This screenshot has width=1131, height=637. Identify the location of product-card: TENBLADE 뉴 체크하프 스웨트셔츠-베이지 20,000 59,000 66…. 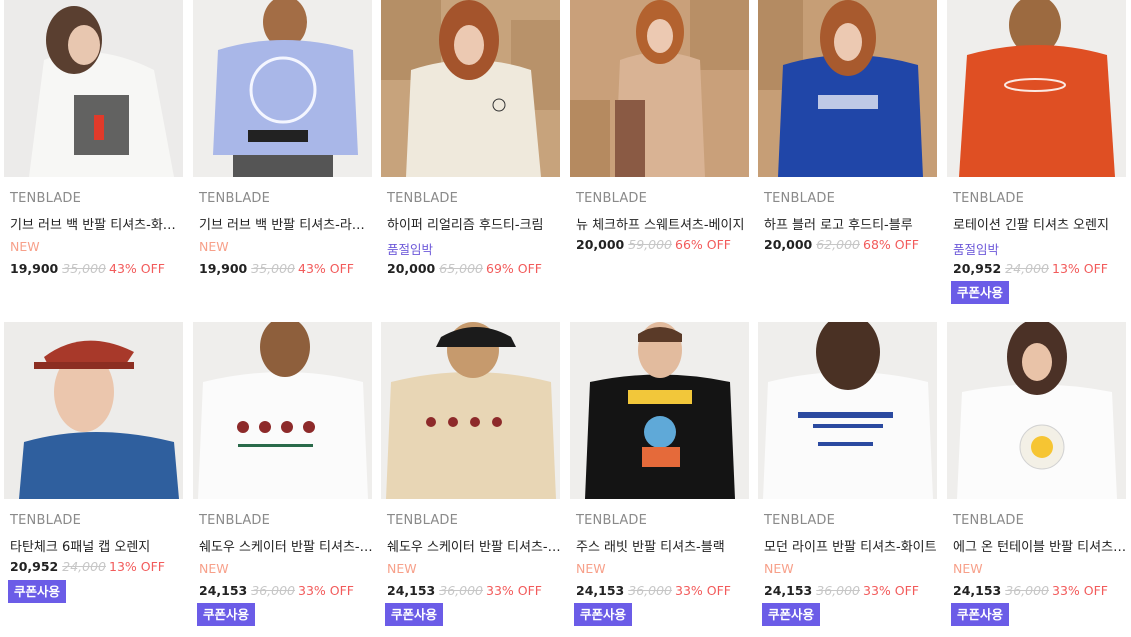
(659, 126).